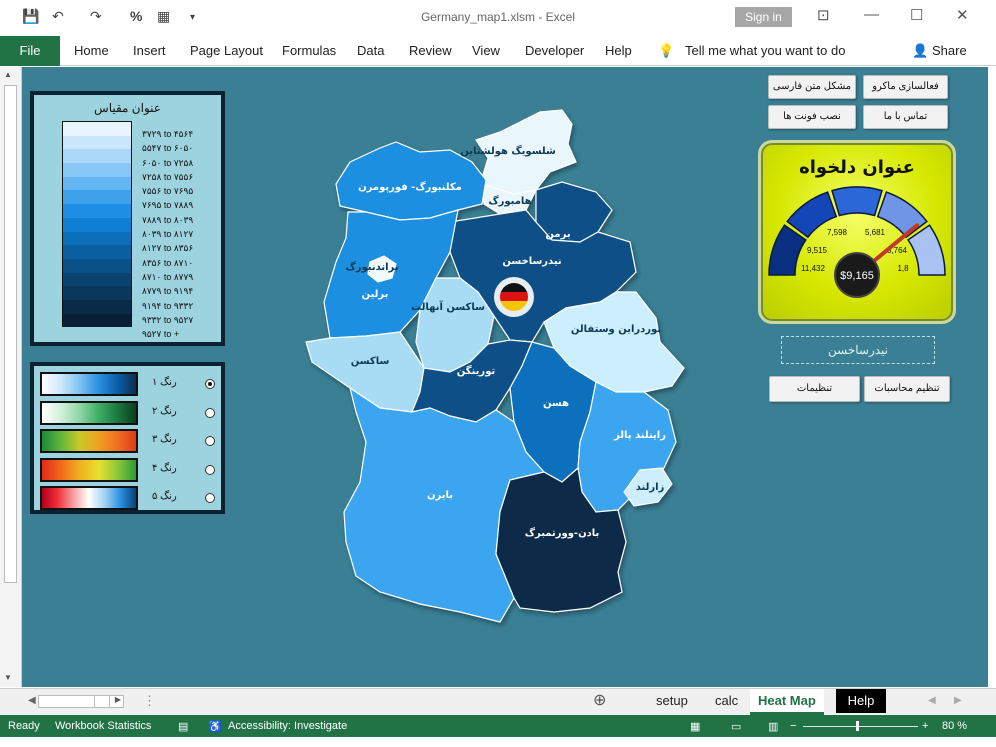 The height and width of the screenshot is (747, 996). What do you see at coordinates (168, 219) in the screenshot?
I see `legend-range-label: ۷۸۸۹ to ۸۰۳۹` at bounding box center [168, 219].